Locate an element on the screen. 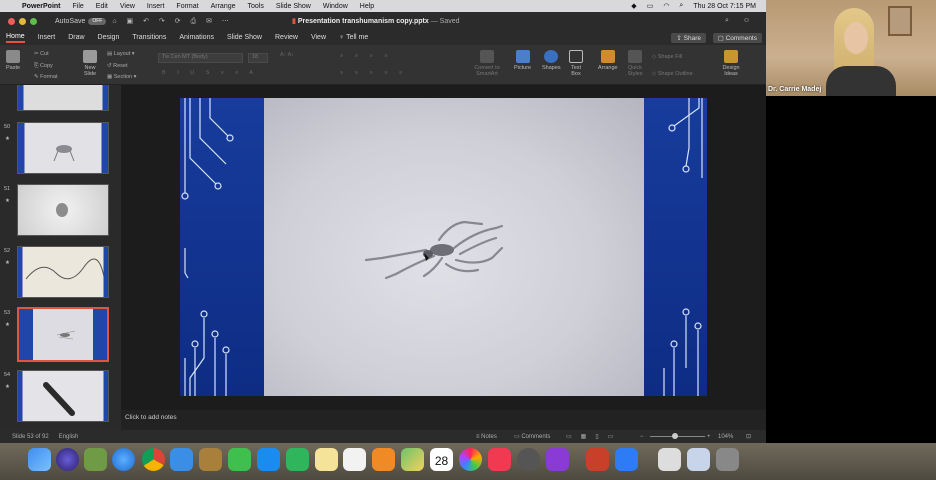 This screenshot has width=936, height=480. facetime-icon is located at coordinates (297, 459).